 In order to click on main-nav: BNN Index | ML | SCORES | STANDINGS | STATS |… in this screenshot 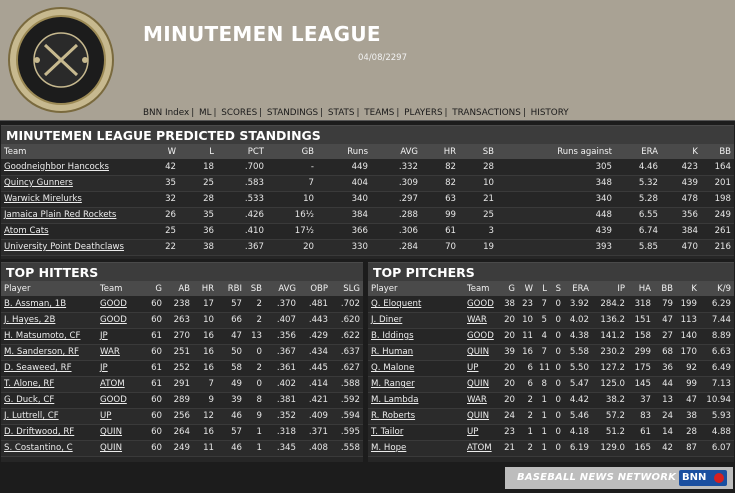, I will do `click(356, 113)`.